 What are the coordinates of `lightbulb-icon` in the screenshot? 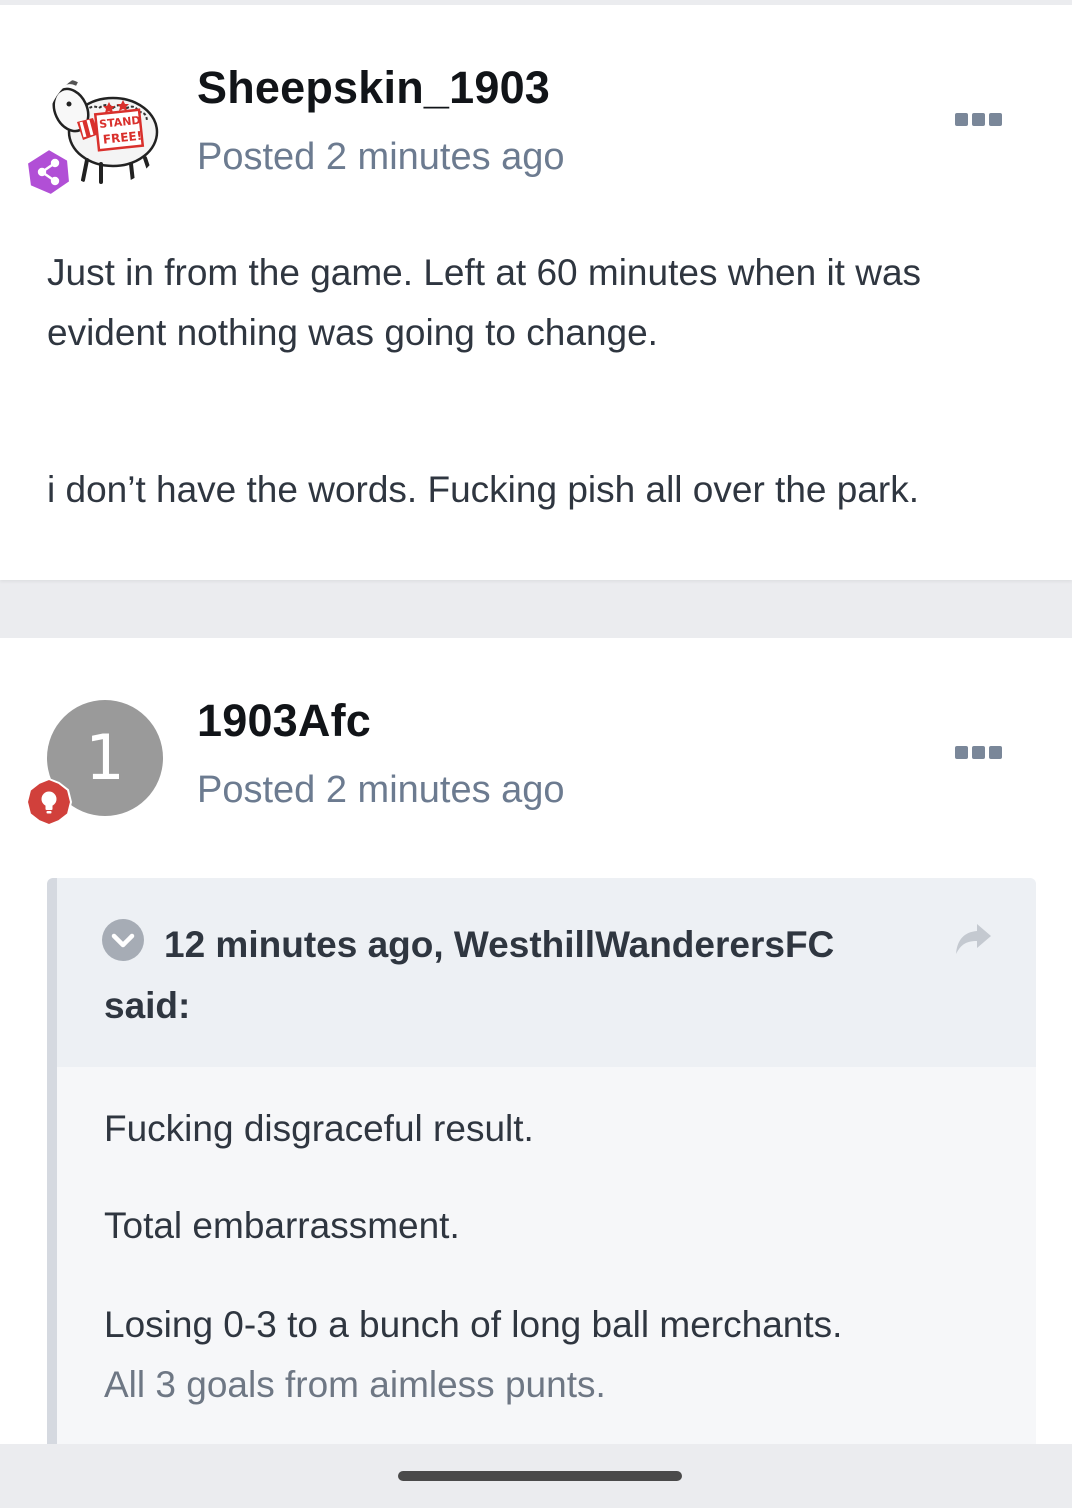 It's located at (49, 802).